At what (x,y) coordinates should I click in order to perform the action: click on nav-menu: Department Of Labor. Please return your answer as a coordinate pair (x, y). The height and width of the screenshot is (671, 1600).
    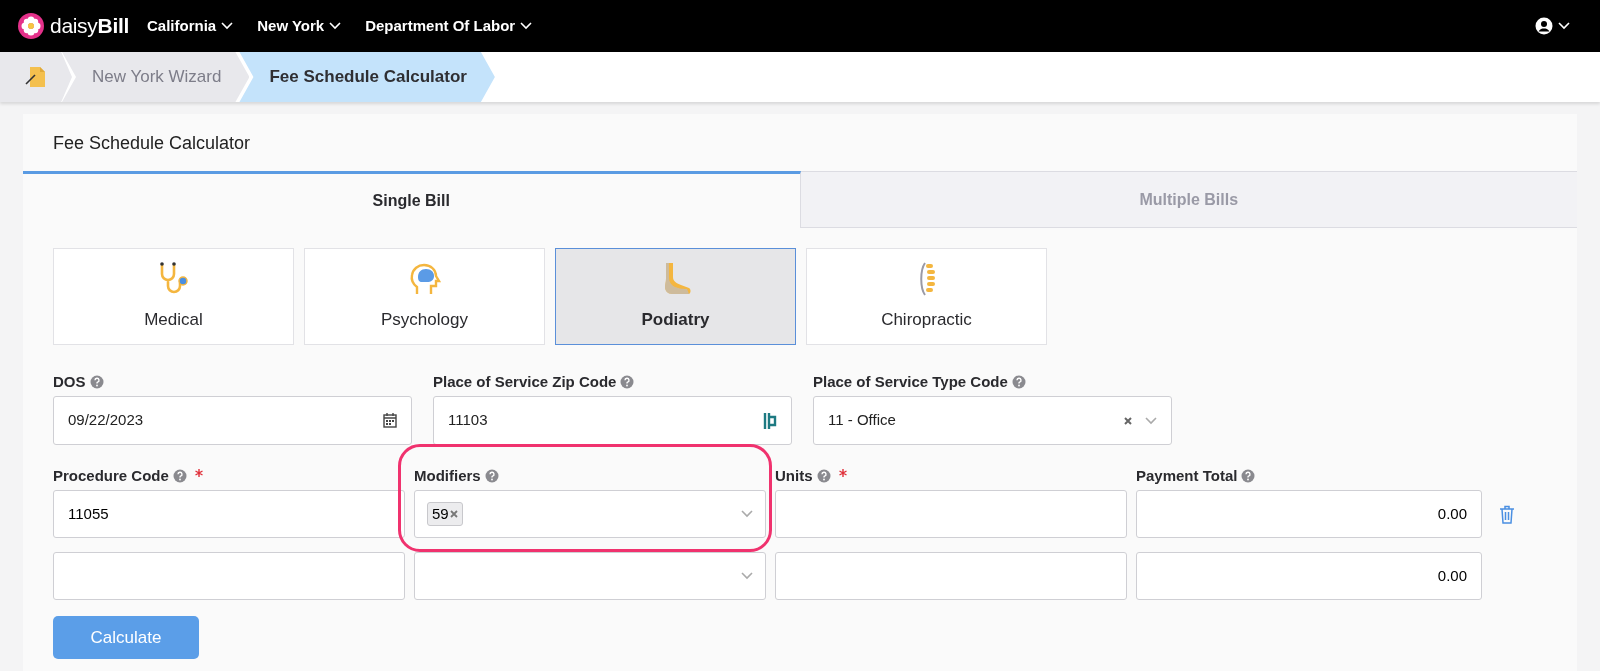
    Looking at the image, I should click on (449, 26).